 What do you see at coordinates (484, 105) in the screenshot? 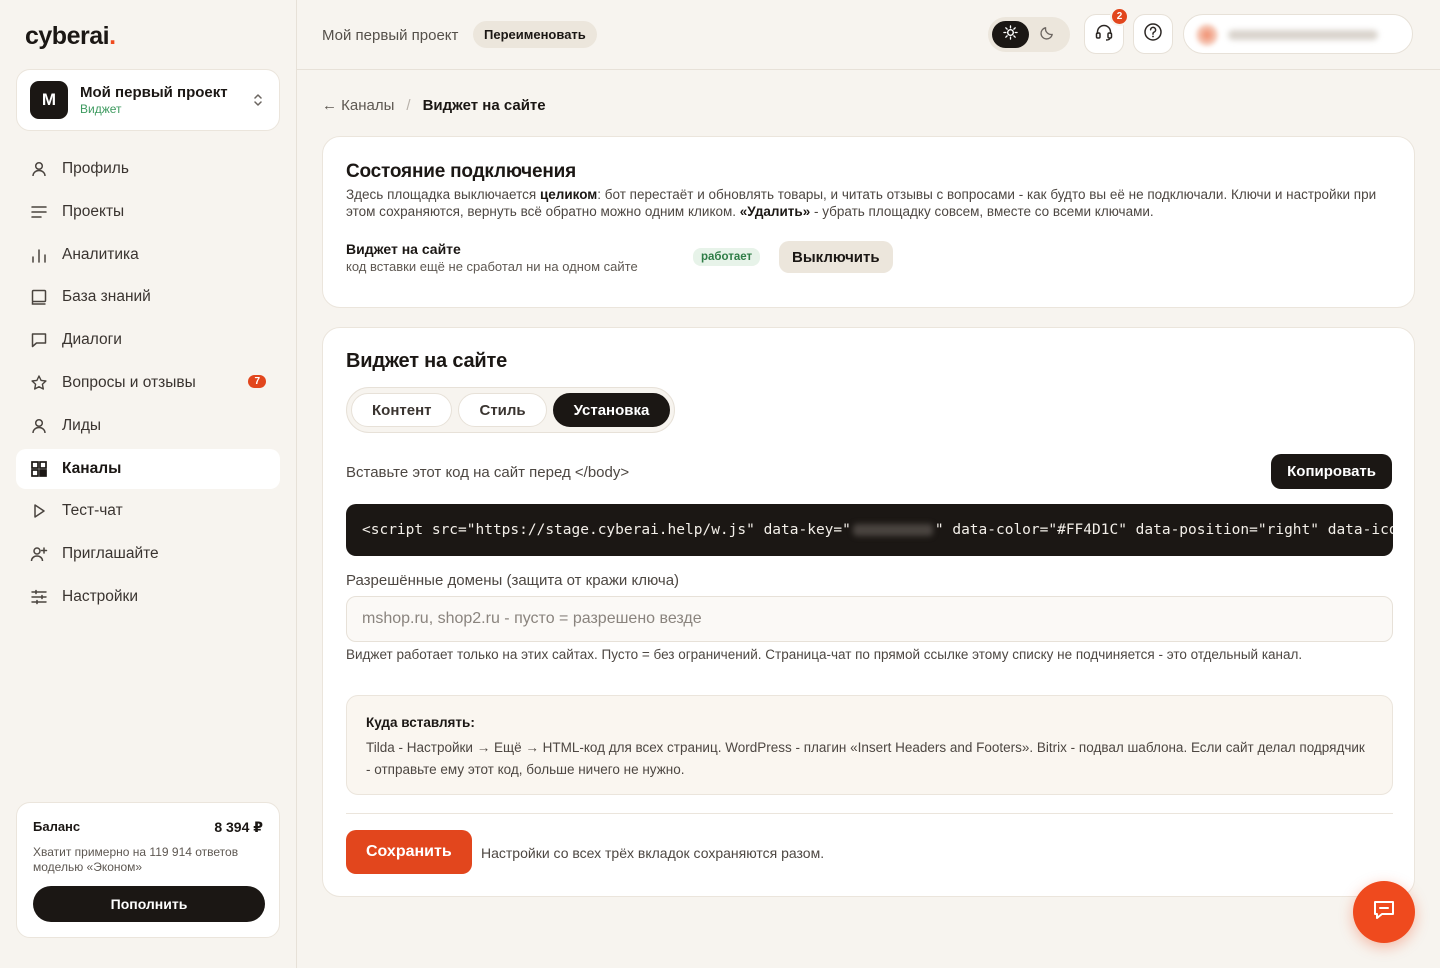
I see `breadcrumb-current: Виджет на сайте` at bounding box center [484, 105].